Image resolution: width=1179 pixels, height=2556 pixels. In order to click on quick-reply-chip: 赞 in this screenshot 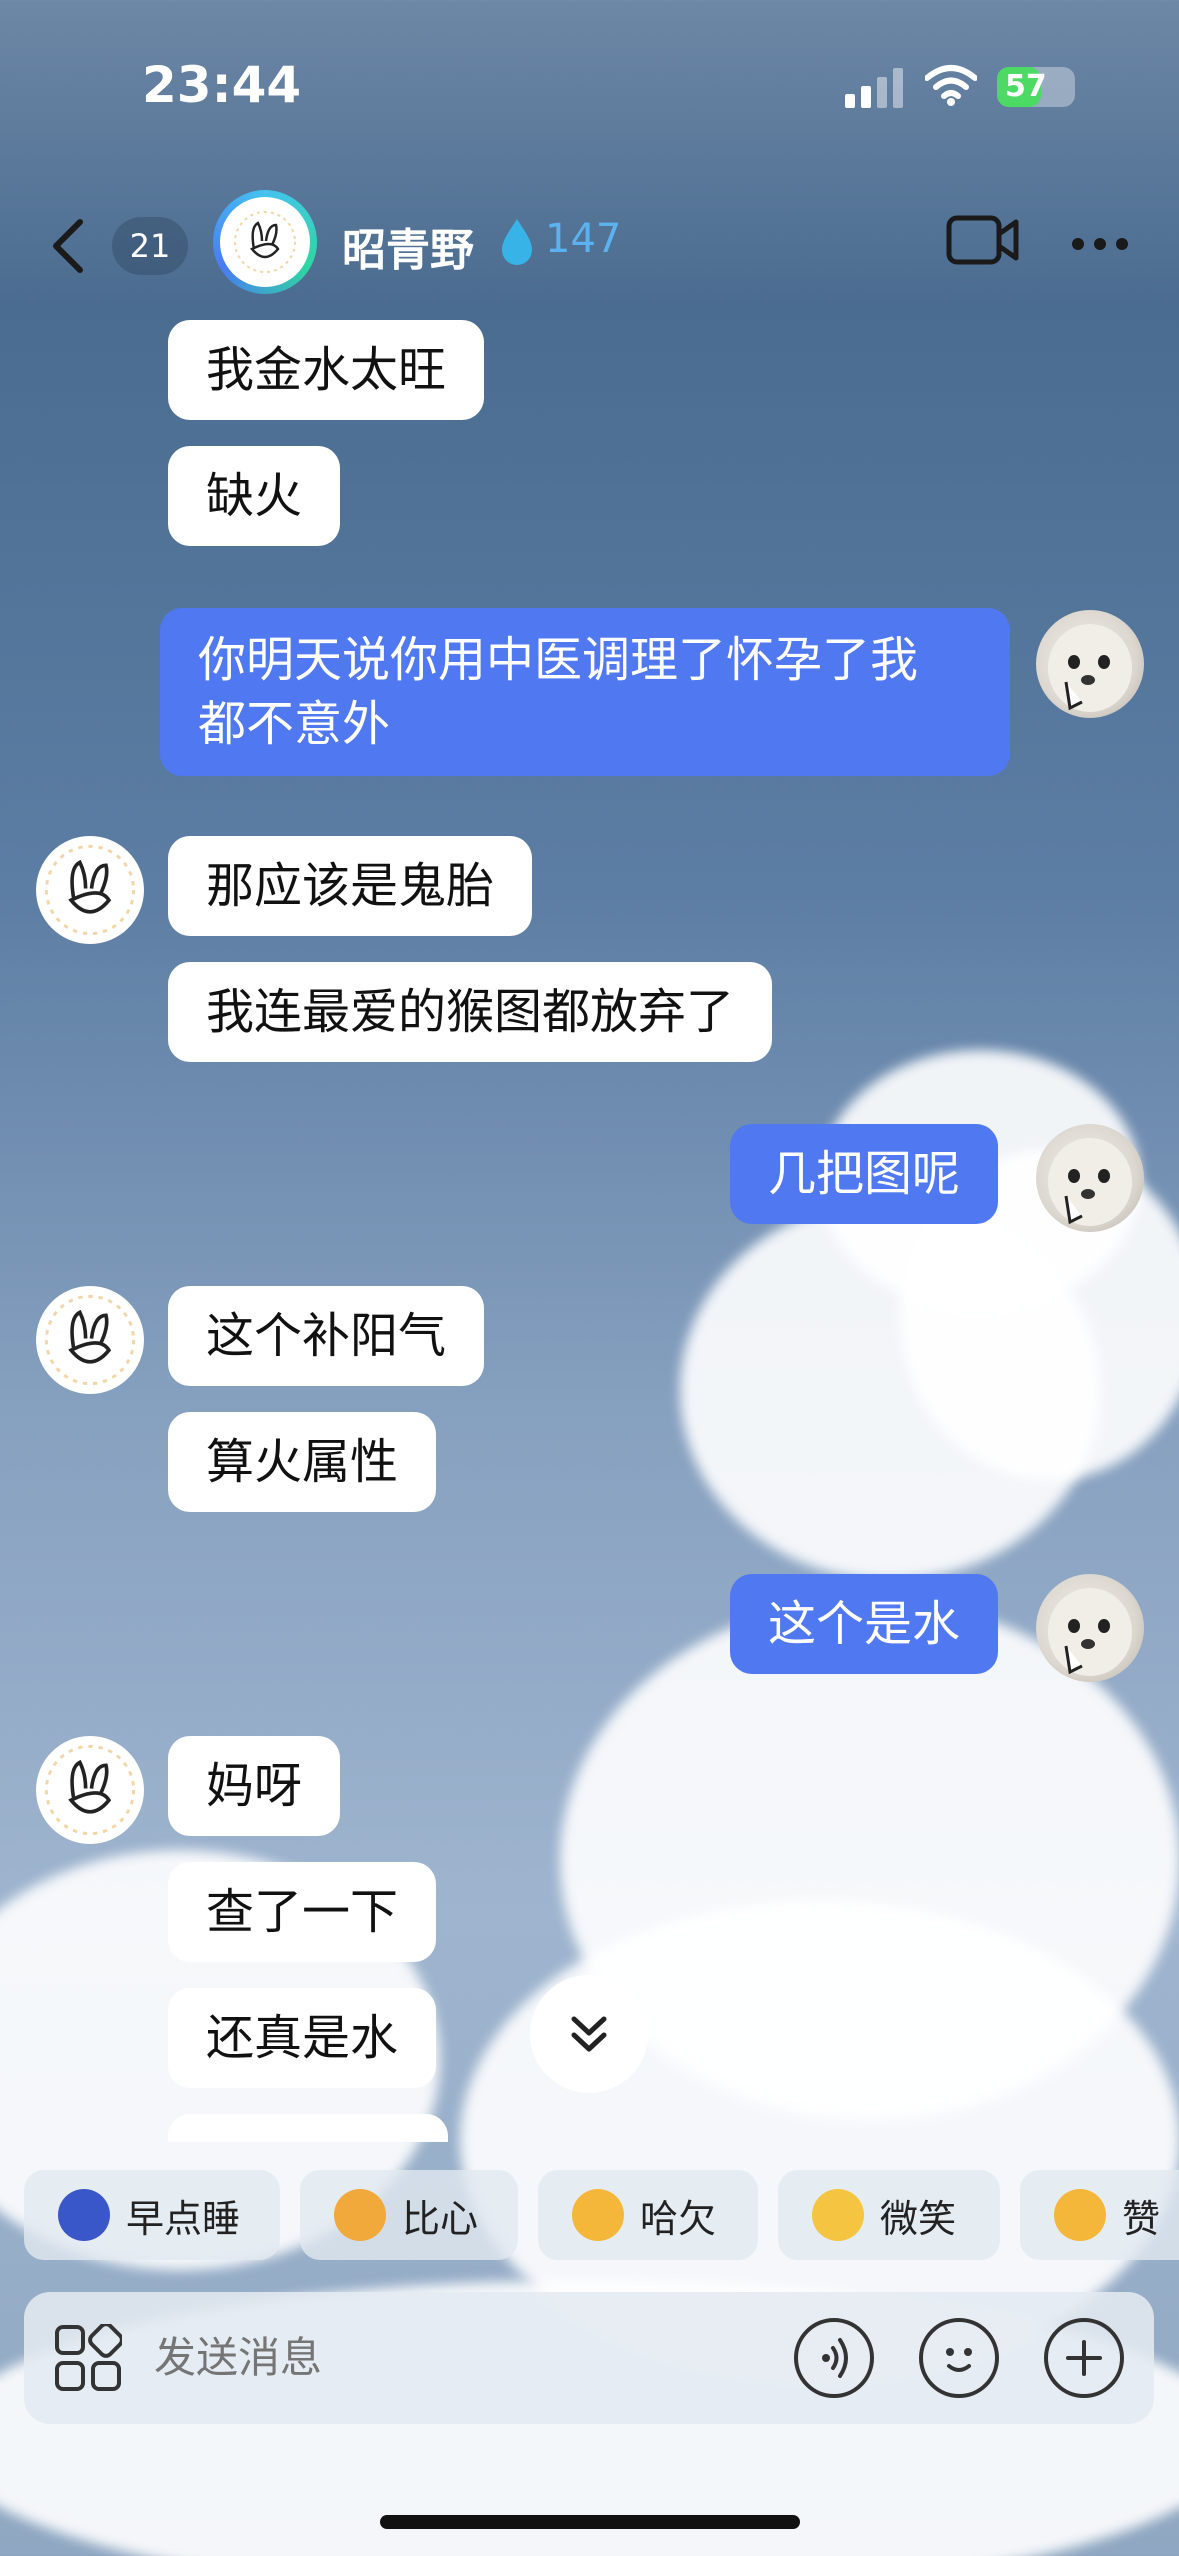, I will do `click(1099, 2215)`.